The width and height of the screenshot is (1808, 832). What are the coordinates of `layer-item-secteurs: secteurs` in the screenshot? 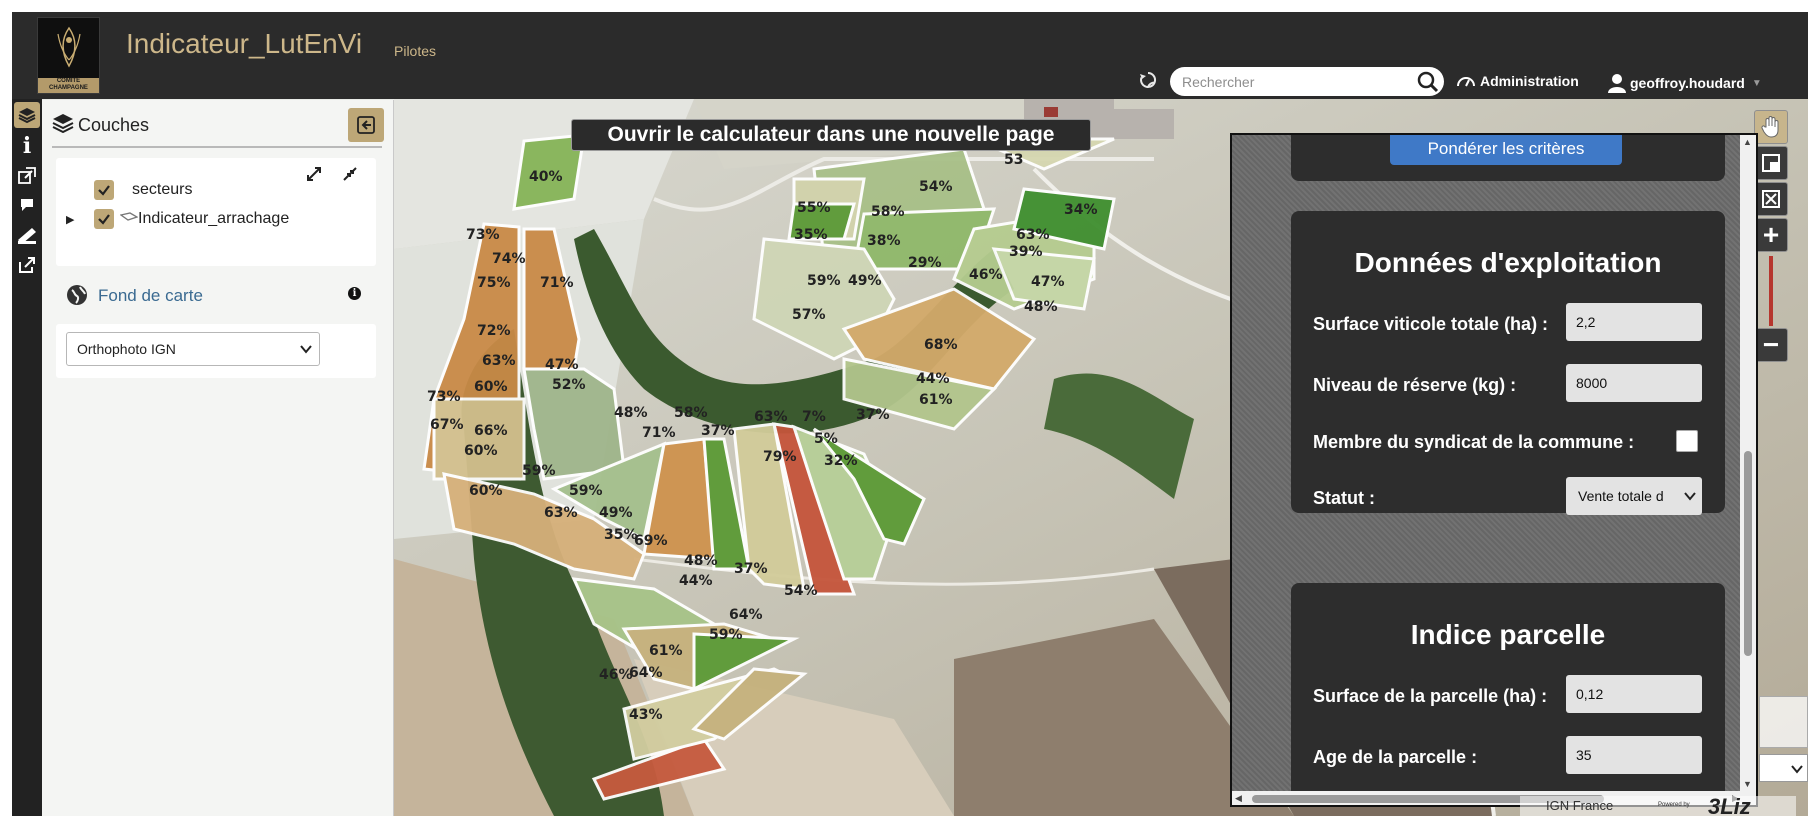 It's located at (143, 190).